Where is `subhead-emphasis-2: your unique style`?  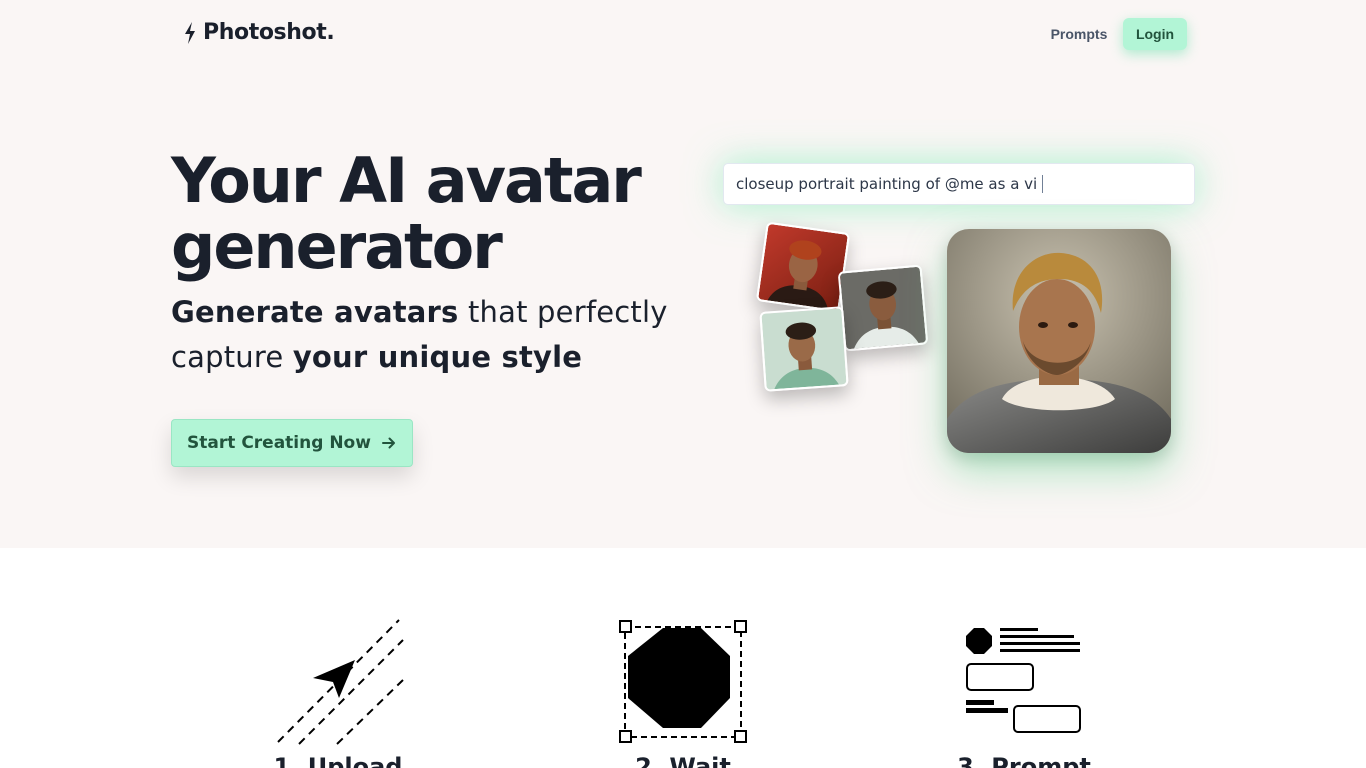
subhead-emphasis-2: your unique style is located at coordinates (437, 357).